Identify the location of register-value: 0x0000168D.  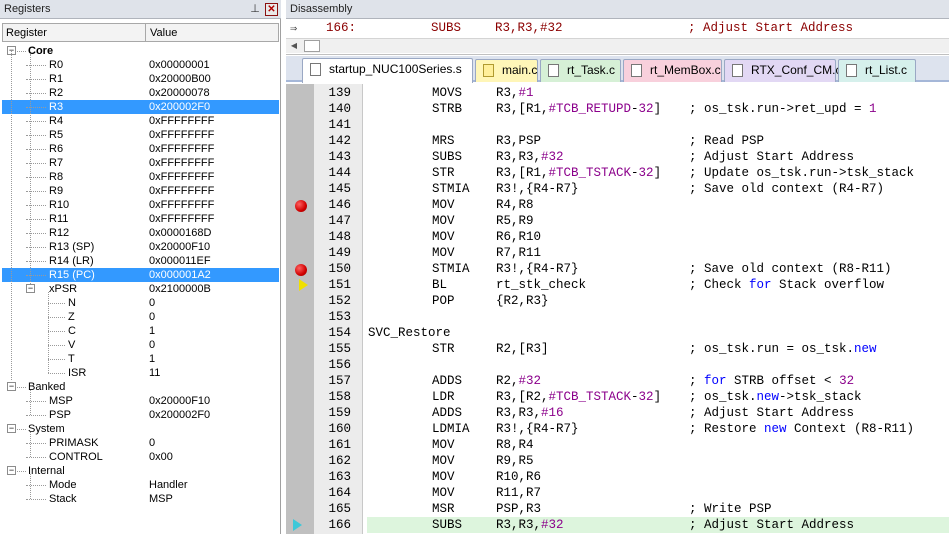
(180, 233).